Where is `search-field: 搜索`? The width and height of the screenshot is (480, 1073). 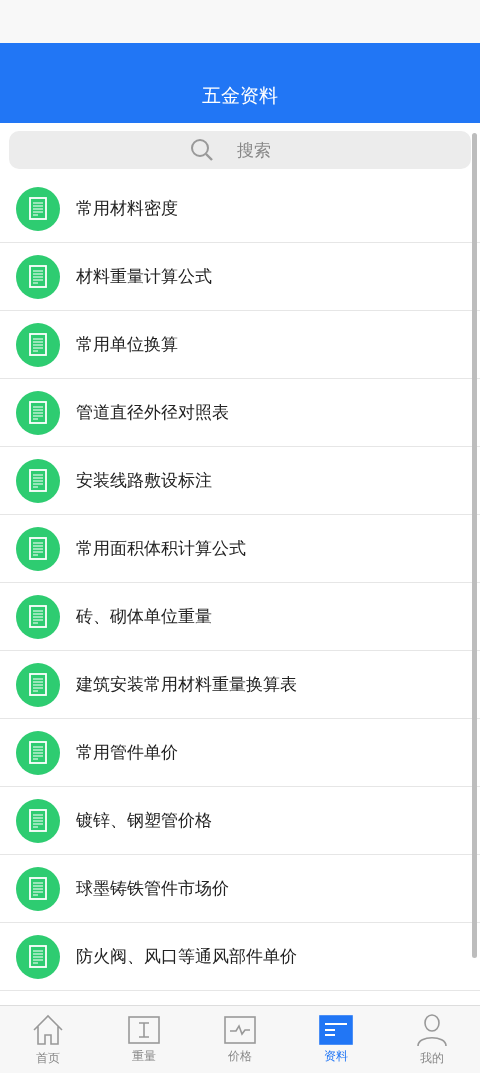
search-field: 搜索 is located at coordinates (240, 150).